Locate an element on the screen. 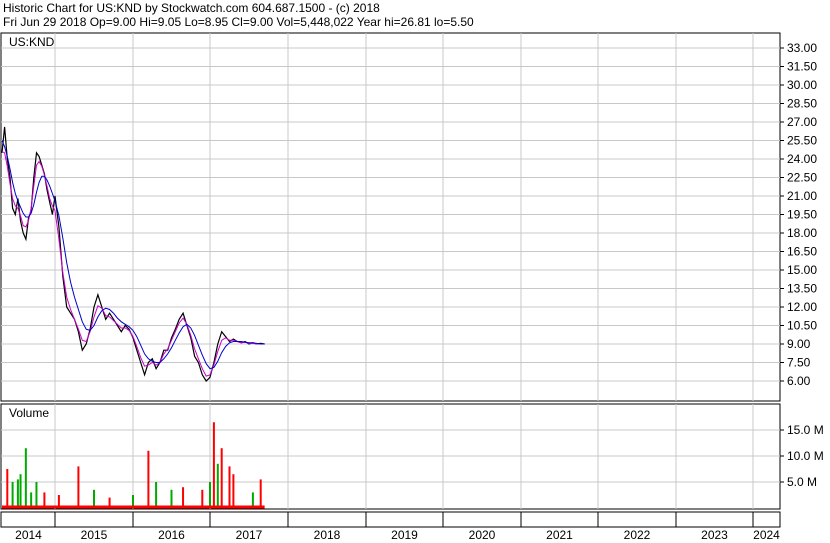 This screenshot has height=543, width=830. price-tick-label: 31.50 is located at coordinates (802, 67).